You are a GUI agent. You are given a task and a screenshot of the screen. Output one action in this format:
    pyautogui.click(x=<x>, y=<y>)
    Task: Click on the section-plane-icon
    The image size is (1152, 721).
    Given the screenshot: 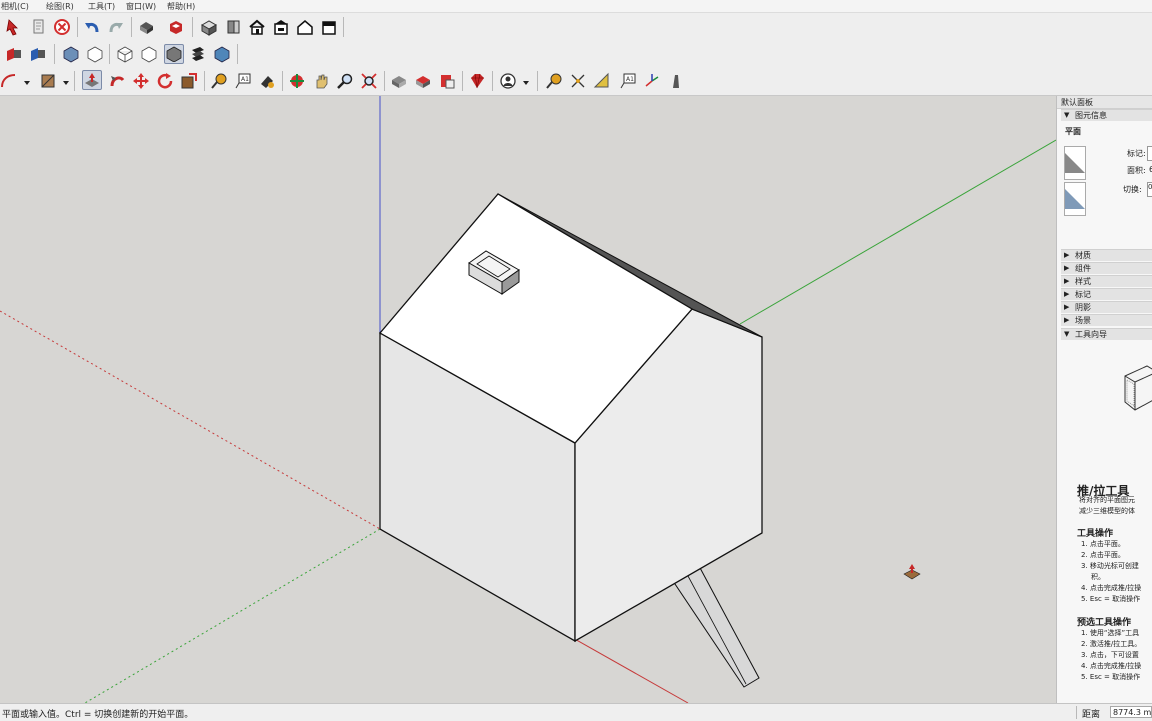 What is the action you would take?
    pyautogui.click(x=14, y=54)
    